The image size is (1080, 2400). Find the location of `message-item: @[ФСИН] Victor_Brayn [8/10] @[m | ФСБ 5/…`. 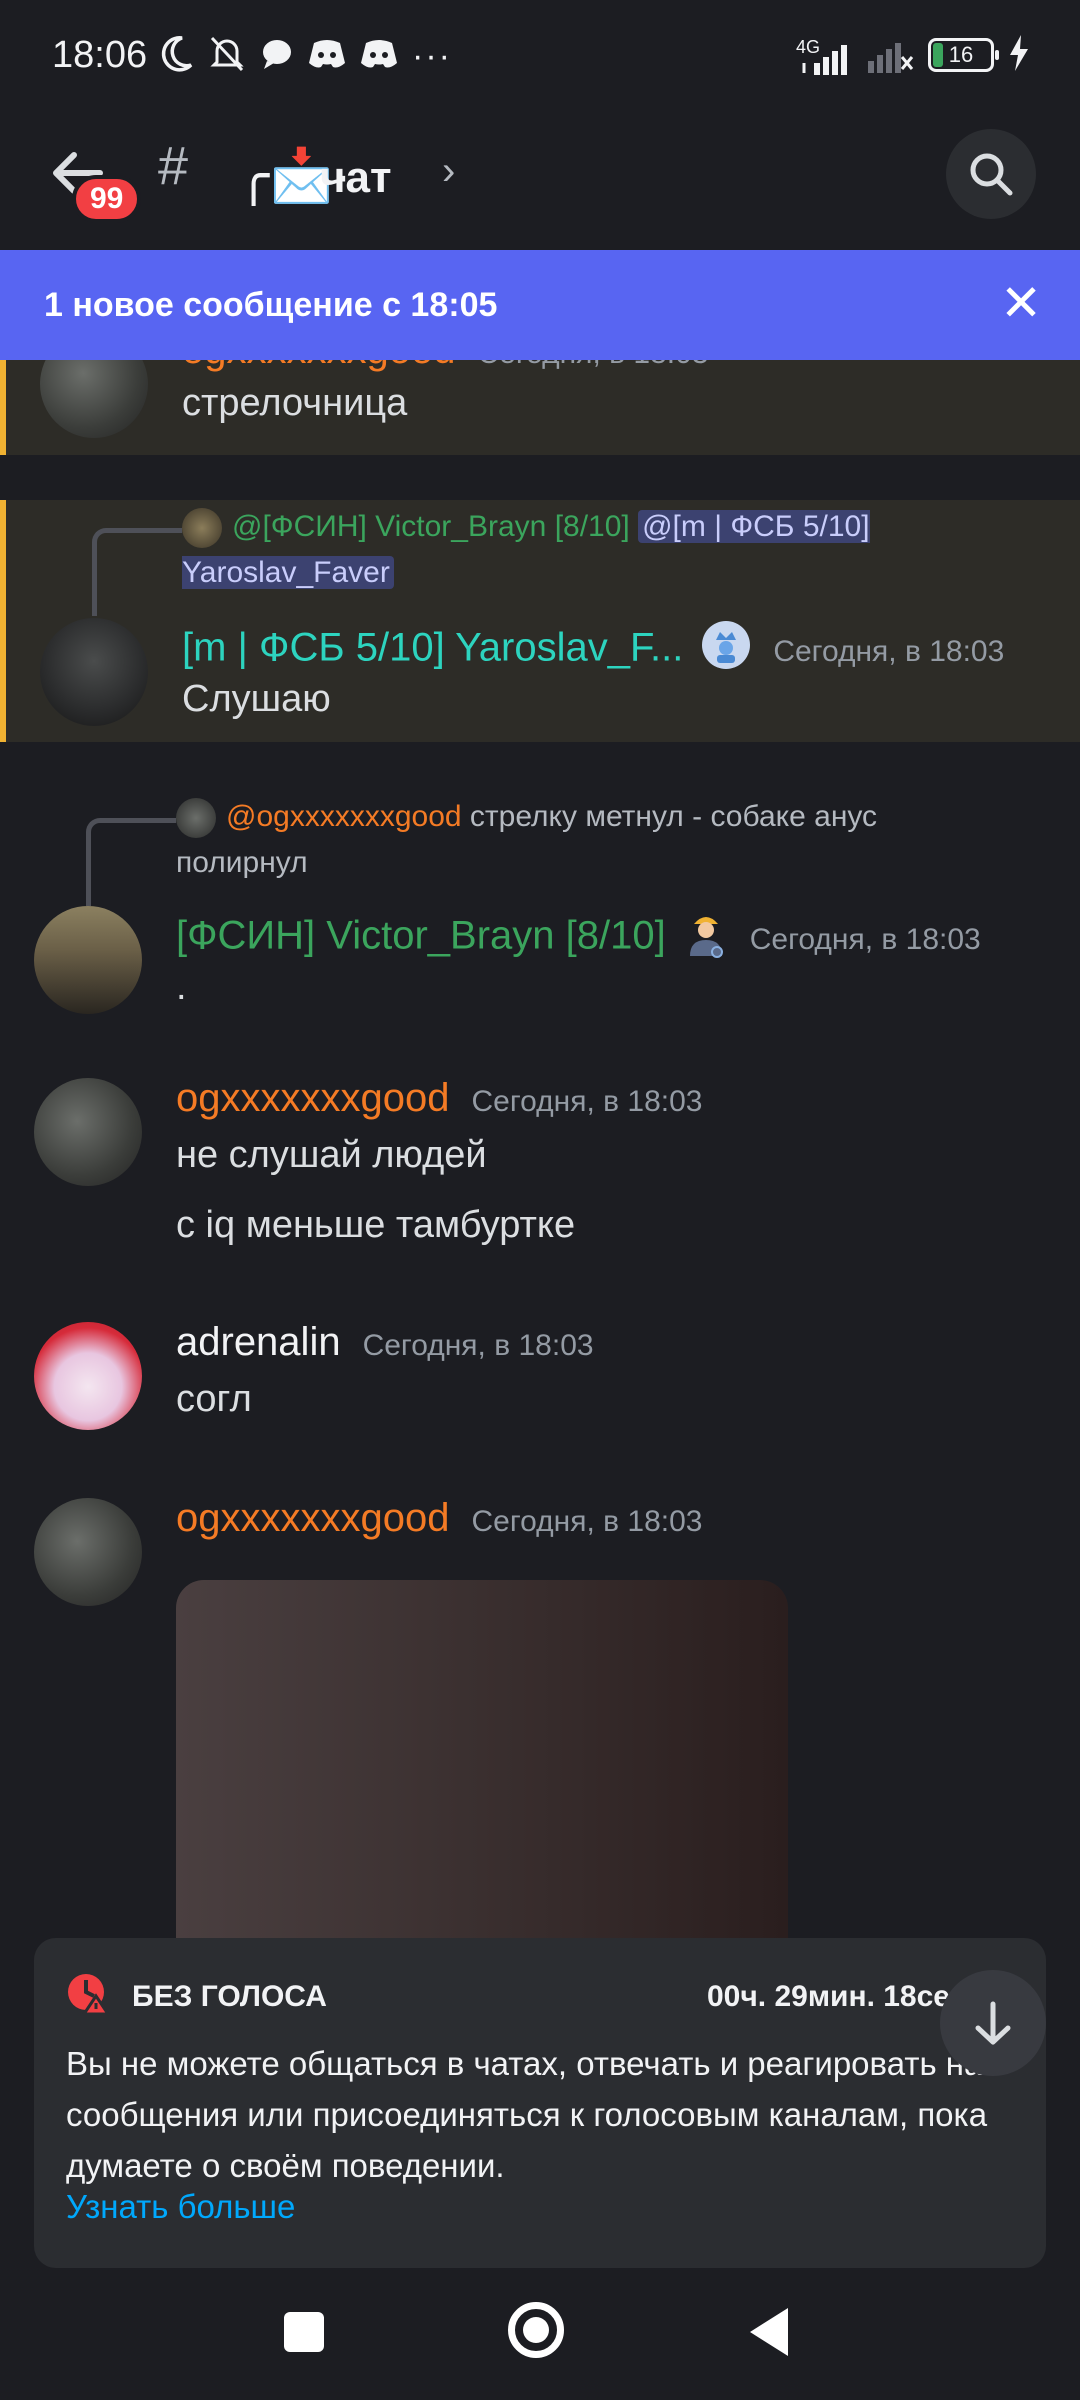

message-item: @[ФСИН] Victor_Brayn [8/10] @[m | ФСБ 5/… is located at coordinates (540, 621).